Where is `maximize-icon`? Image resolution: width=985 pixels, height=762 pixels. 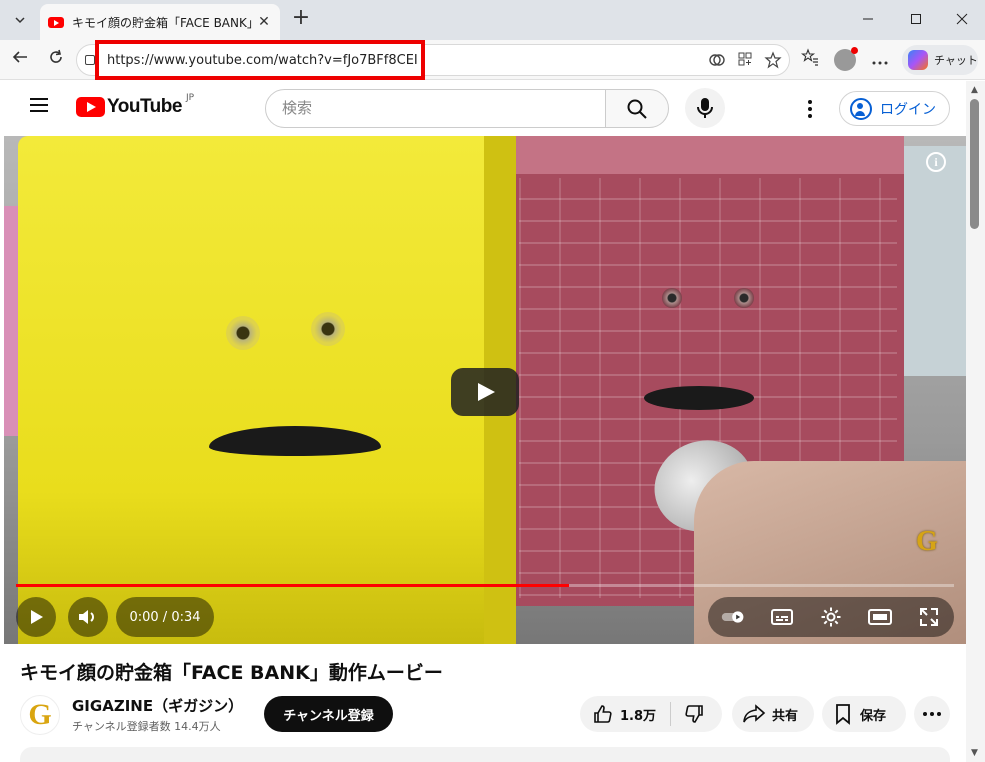
maximize-icon is located at coordinates (916, 19).